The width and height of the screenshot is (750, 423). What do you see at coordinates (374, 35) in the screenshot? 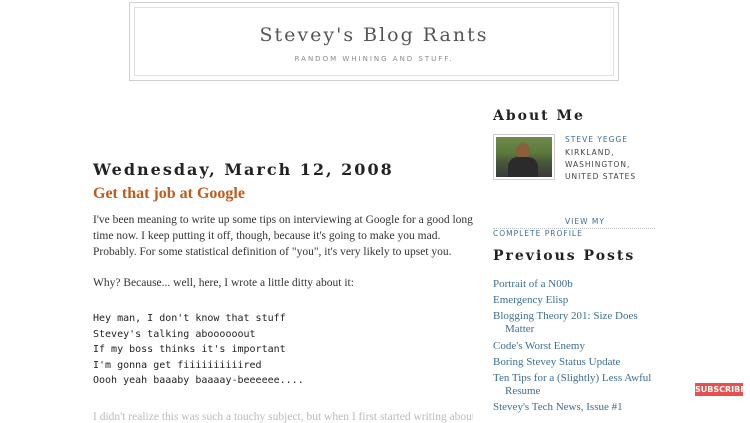
I see `blog-title: Stevey's Blog Rants` at bounding box center [374, 35].